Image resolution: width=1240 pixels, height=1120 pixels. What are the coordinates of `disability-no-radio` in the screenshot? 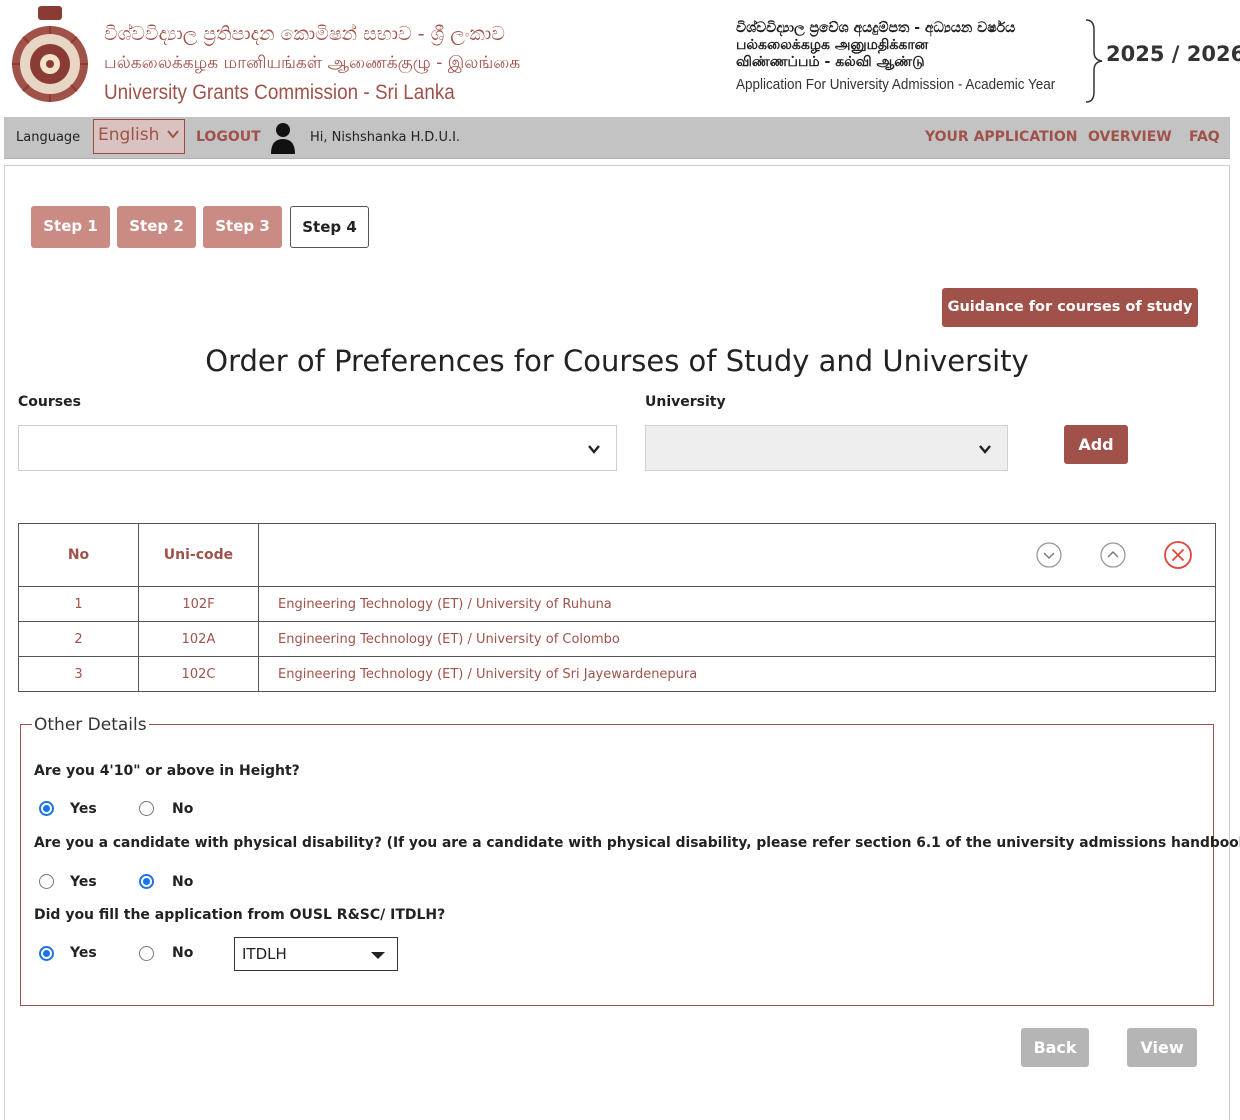 It's located at (146, 881).